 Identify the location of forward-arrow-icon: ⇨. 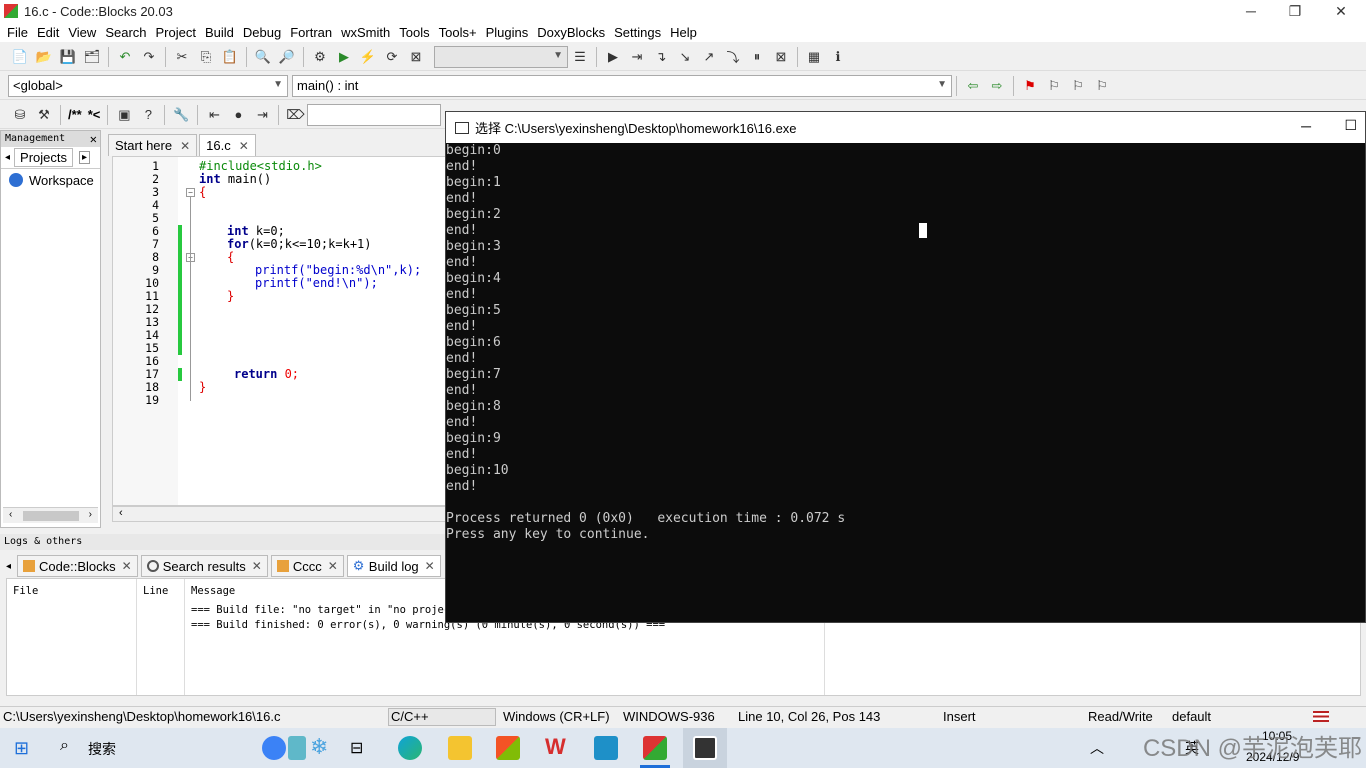
(997, 86).